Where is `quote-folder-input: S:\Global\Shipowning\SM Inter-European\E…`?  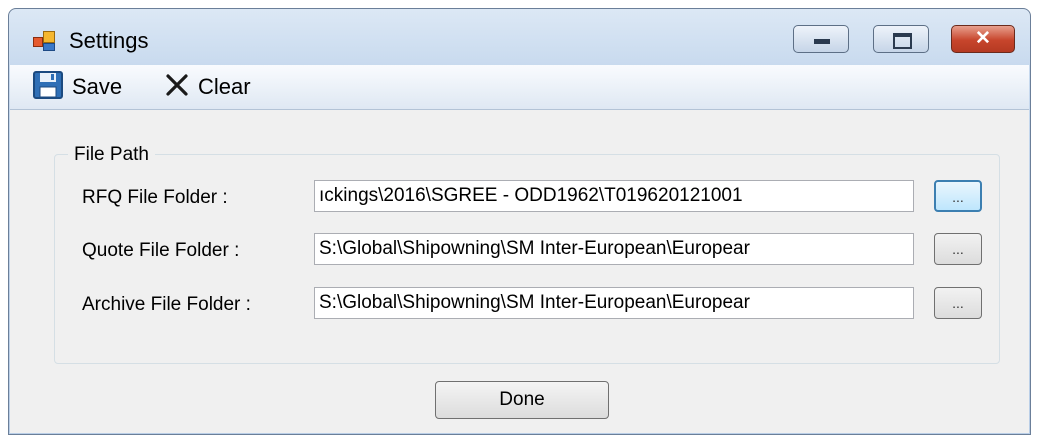 quote-folder-input: S:\Global\Shipowning\SM Inter-European\E… is located at coordinates (614, 249).